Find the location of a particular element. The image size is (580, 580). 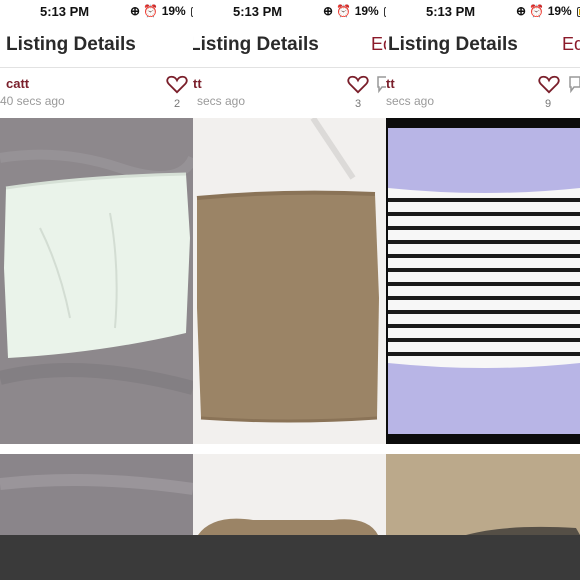

nav-bar: Listing Details is located at coordinates (96, 46).